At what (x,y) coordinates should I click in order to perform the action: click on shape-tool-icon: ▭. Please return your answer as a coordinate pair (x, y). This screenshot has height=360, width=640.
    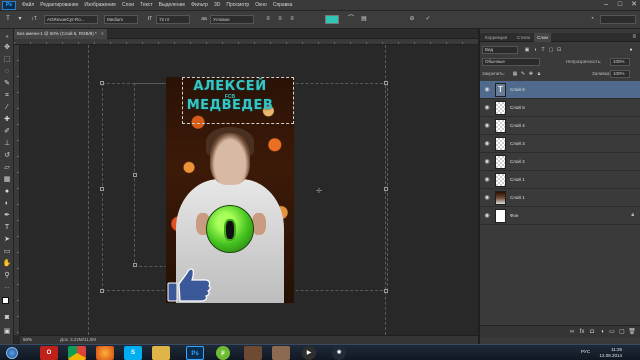
    Looking at the image, I should click on (7, 251).